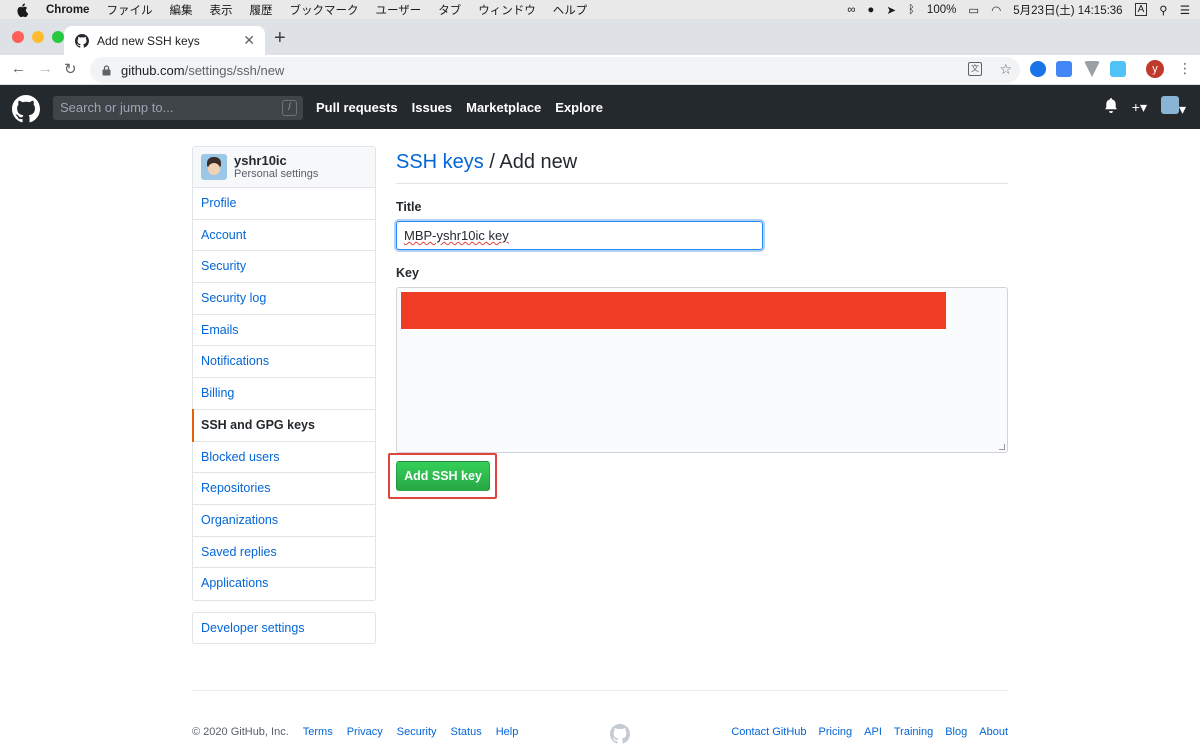  I want to click on menu-edit: 編集, so click(180, 10).